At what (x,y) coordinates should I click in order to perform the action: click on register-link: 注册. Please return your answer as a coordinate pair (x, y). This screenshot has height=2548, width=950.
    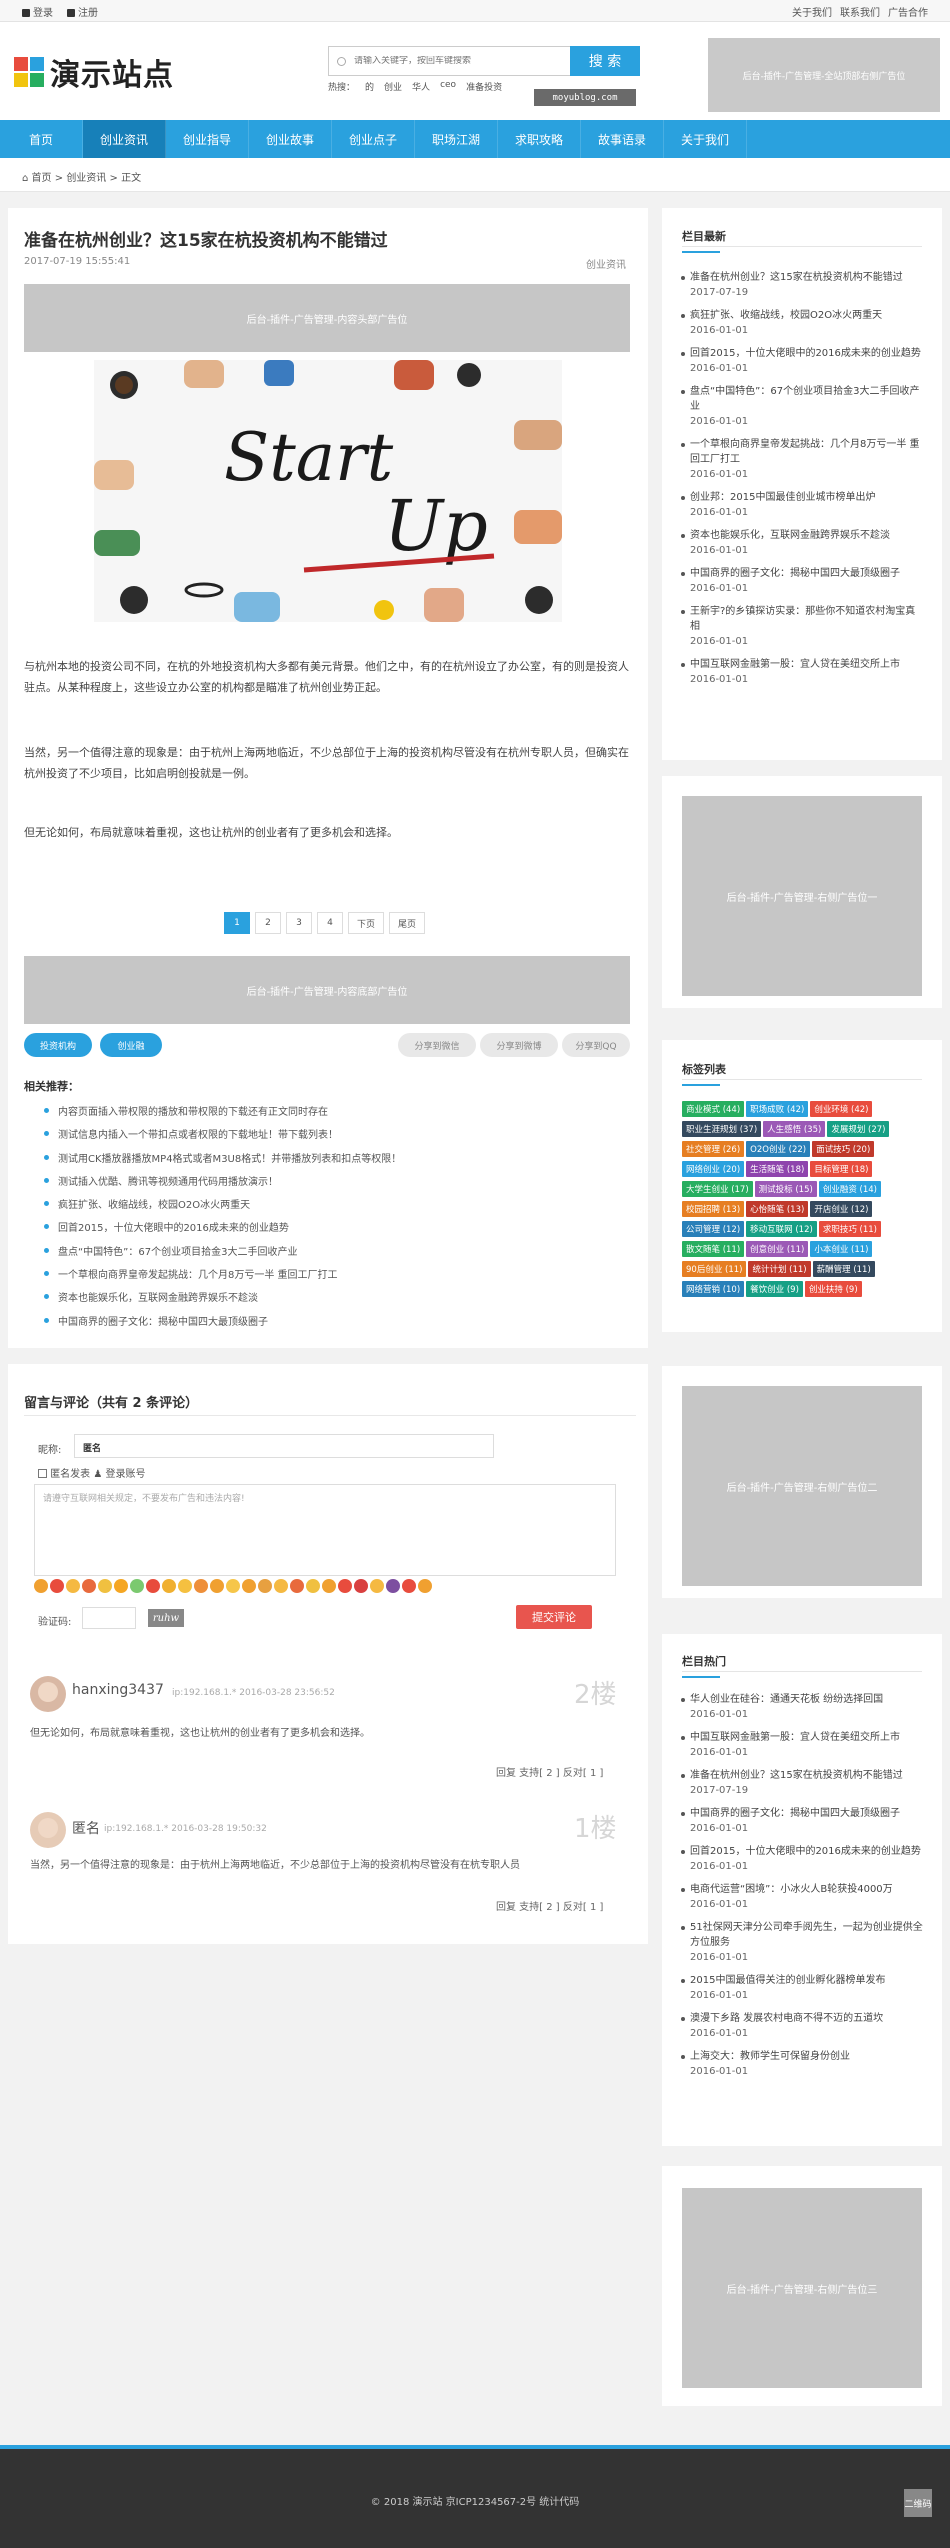
    Looking at the image, I should click on (82, 11).